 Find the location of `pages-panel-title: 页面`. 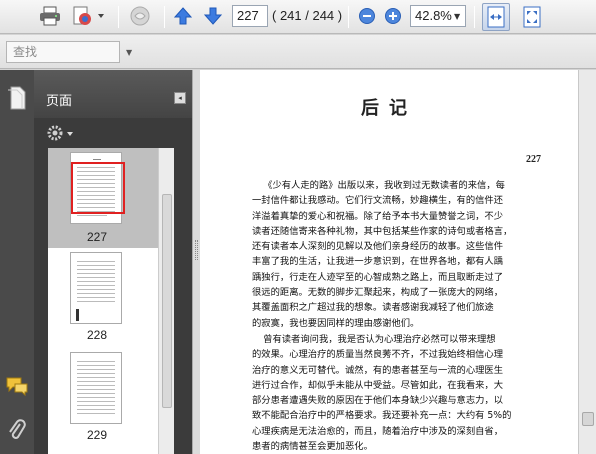

pages-panel-title: 页面 is located at coordinates (59, 101).